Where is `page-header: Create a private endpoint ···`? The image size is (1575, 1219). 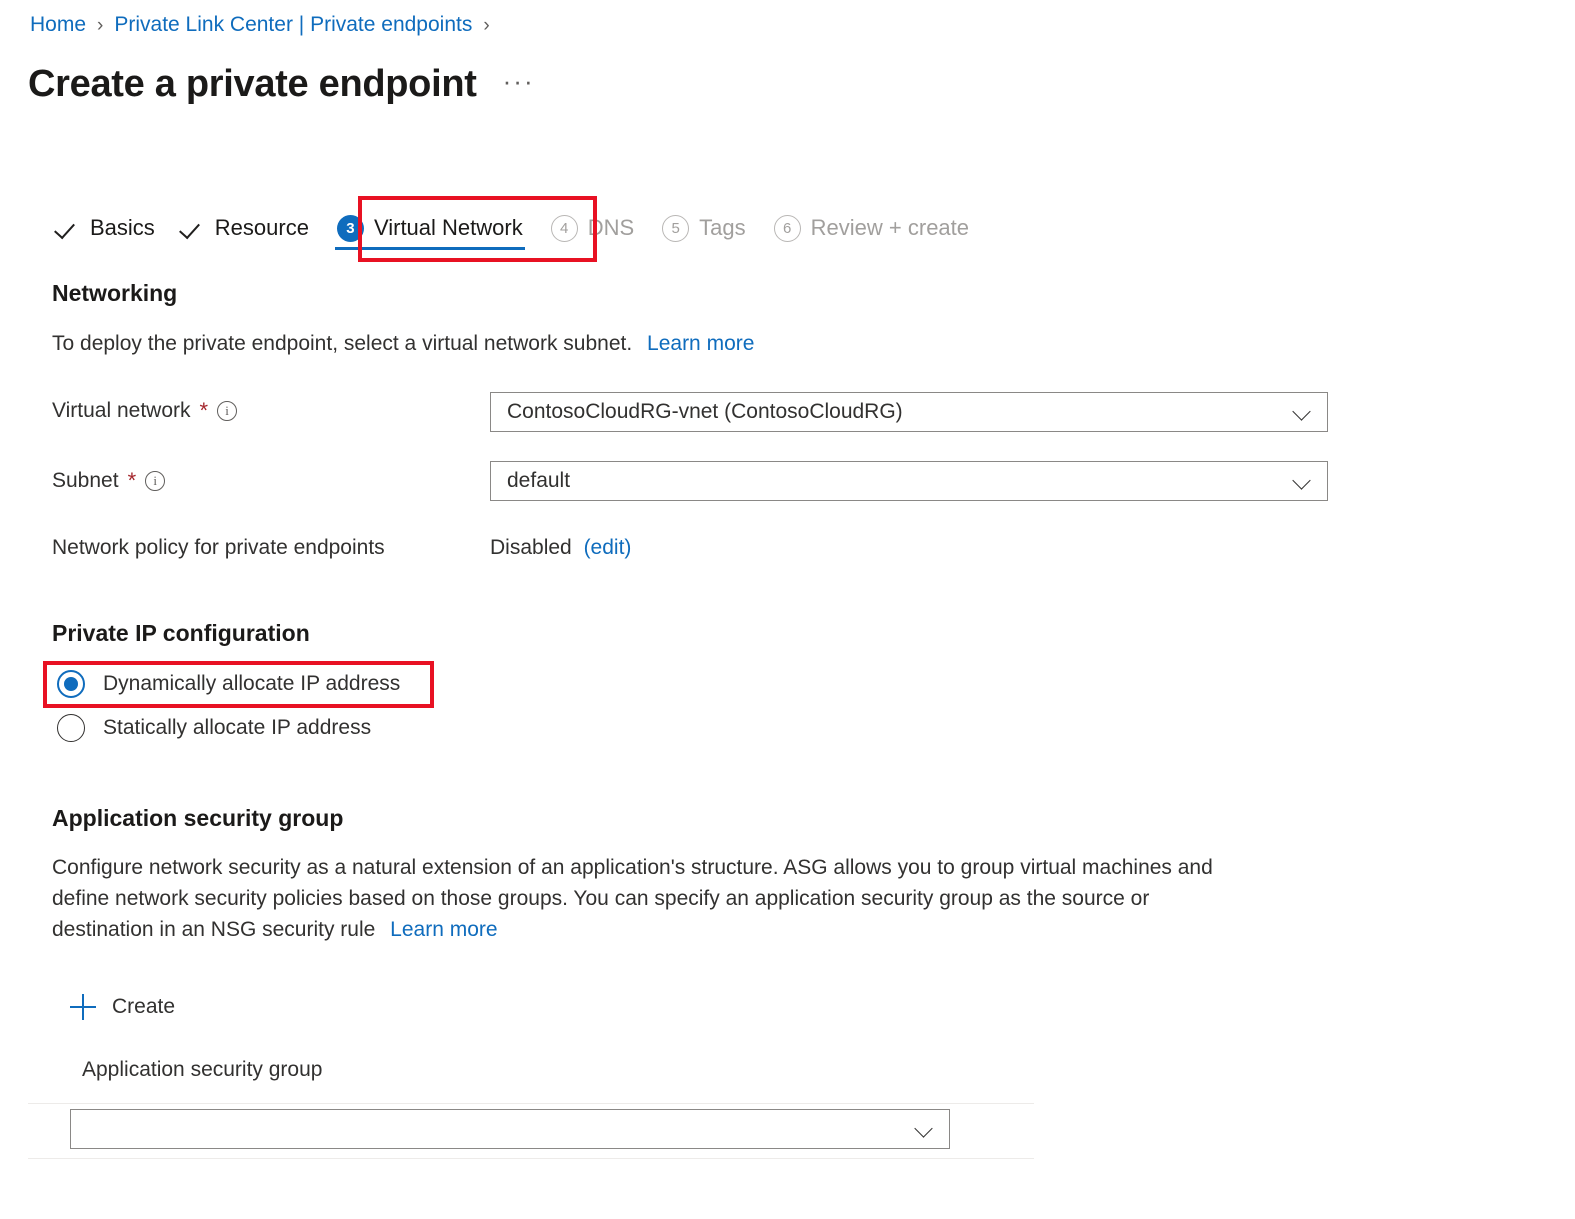
page-header: Create a private endpoint ··· is located at coordinates (281, 84).